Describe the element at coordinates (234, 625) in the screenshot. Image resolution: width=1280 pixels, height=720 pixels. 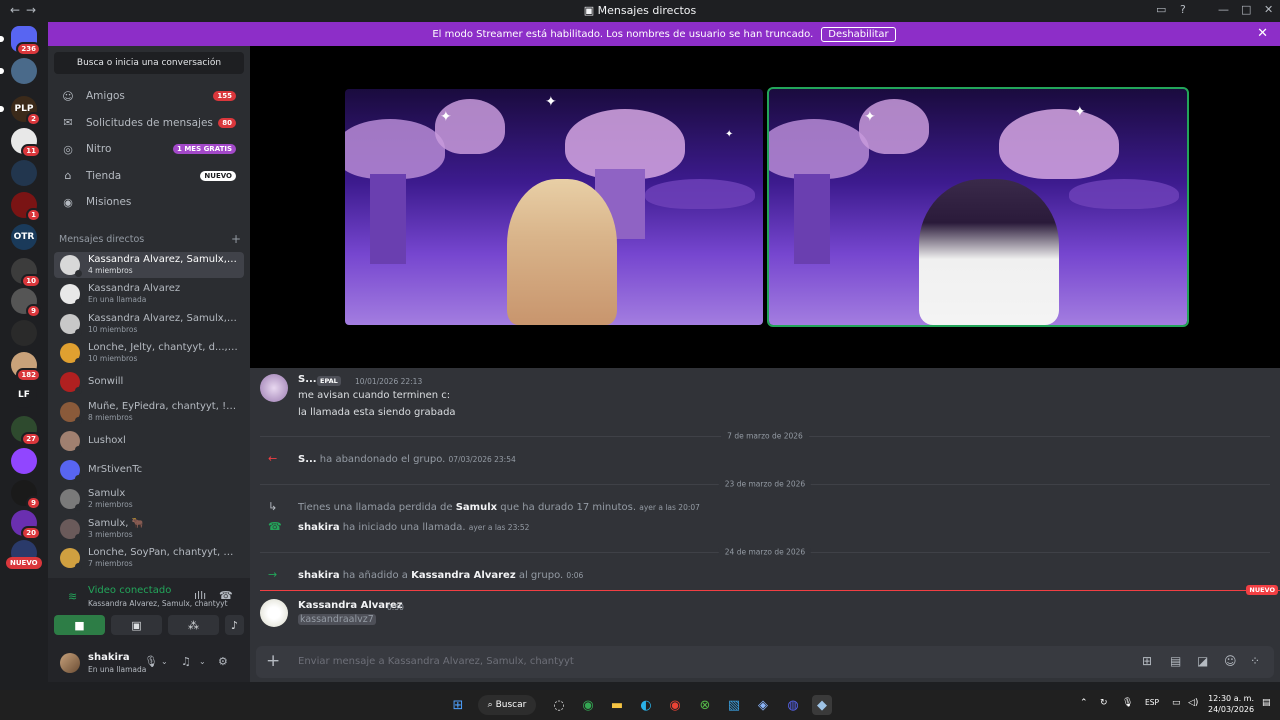
I see `soundboard-button: ♪` at that location.